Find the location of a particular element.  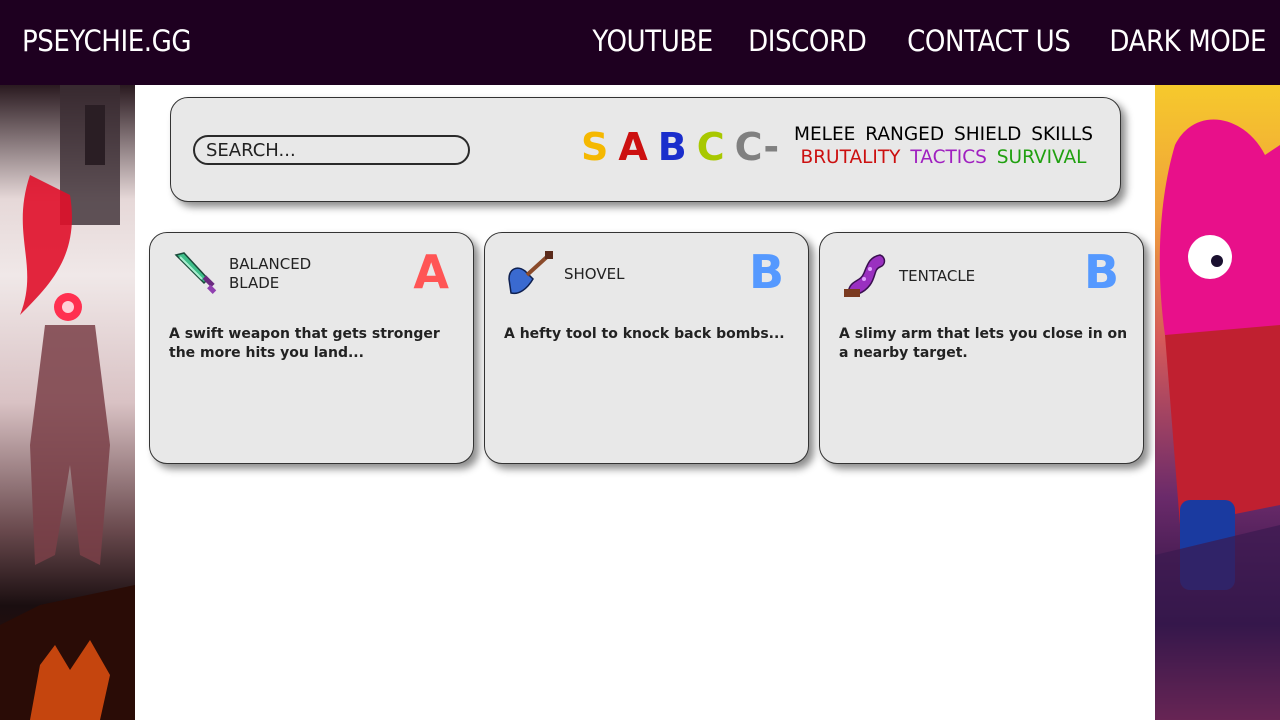

filter-skills: SKILLS is located at coordinates (1062, 134).